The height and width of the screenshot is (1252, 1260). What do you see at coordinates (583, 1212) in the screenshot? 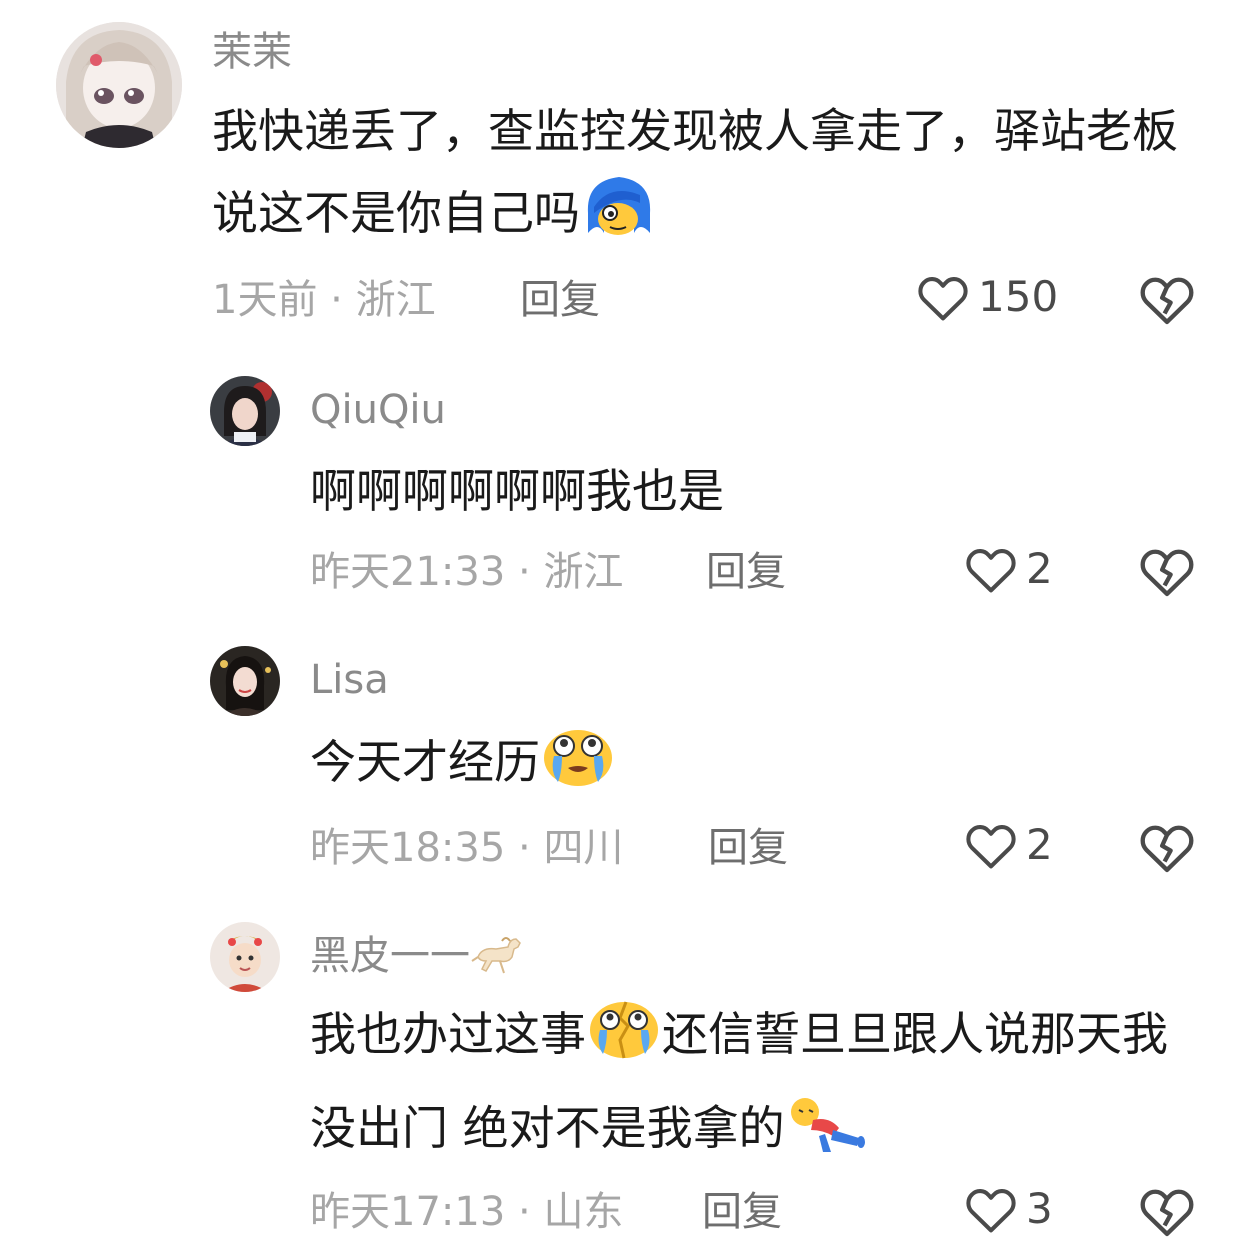
I see `comment-location: 山东` at bounding box center [583, 1212].